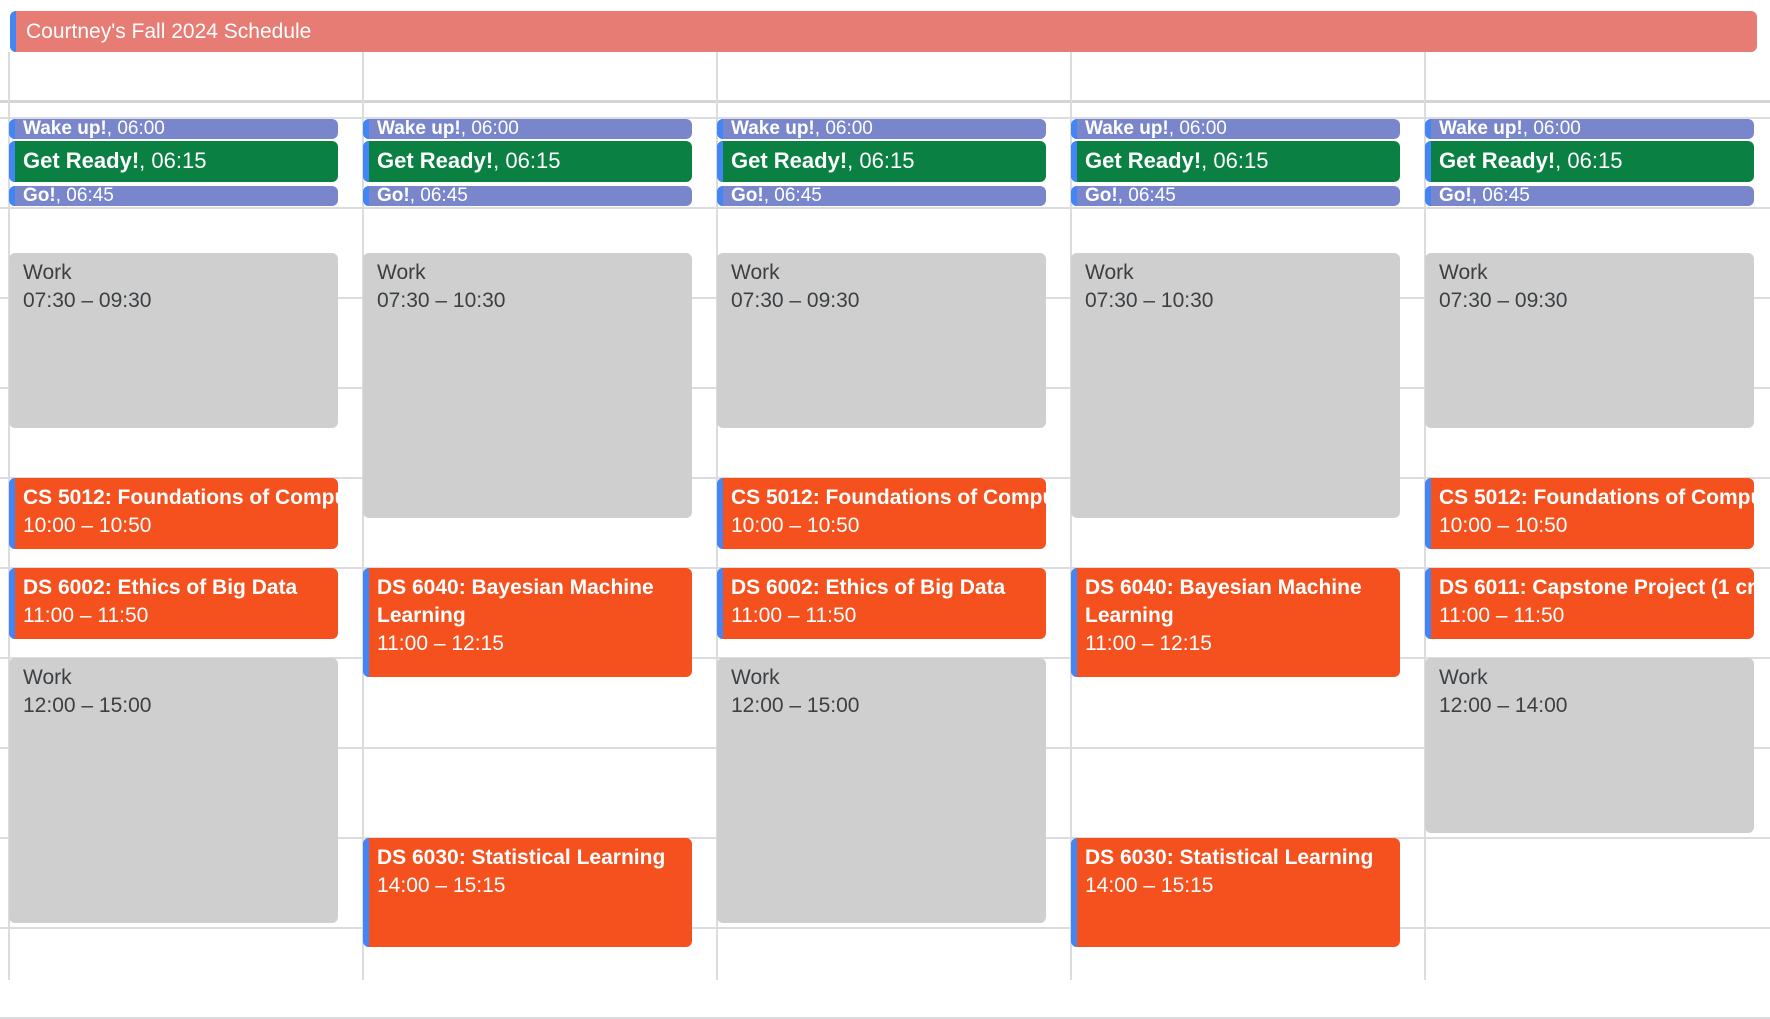 This screenshot has width=1770, height=1019. Describe the element at coordinates (169, 31) in the screenshot. I see `banner-title: Courtney's Fall 2024 Schedule` at that location.